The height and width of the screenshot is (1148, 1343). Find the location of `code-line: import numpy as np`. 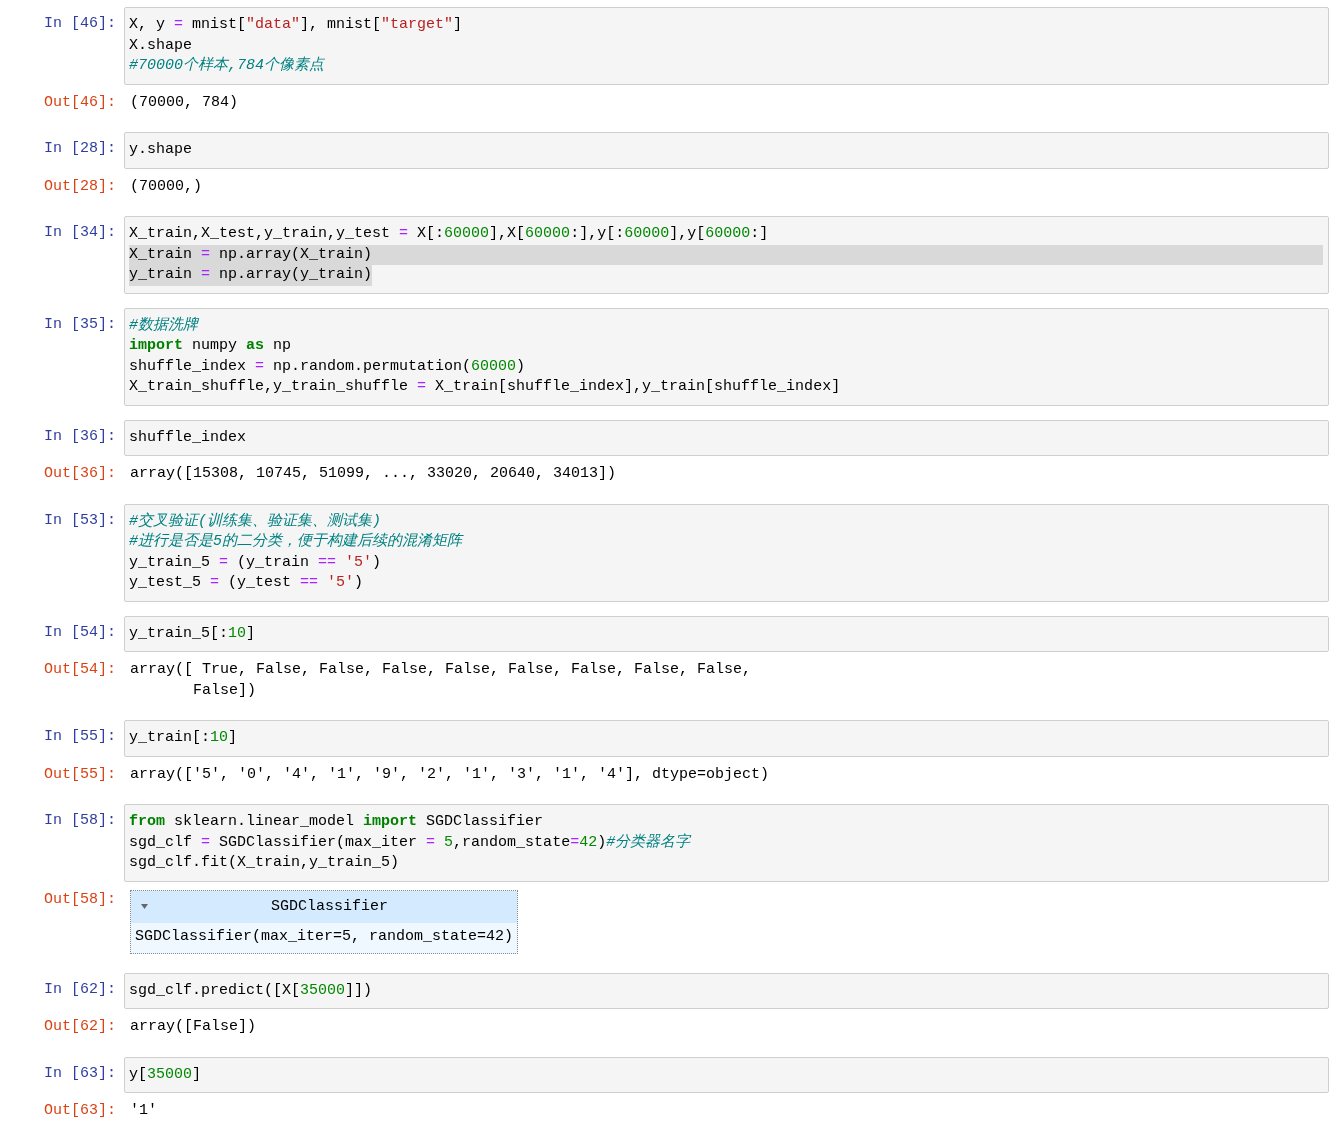

code-line: import numpy as np is located at coordinates (210, 346).